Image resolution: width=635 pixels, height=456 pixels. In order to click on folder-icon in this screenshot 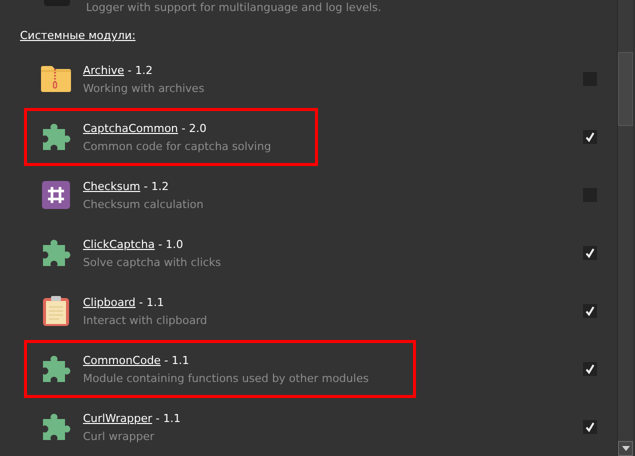, I will do `click(56, 79)`.